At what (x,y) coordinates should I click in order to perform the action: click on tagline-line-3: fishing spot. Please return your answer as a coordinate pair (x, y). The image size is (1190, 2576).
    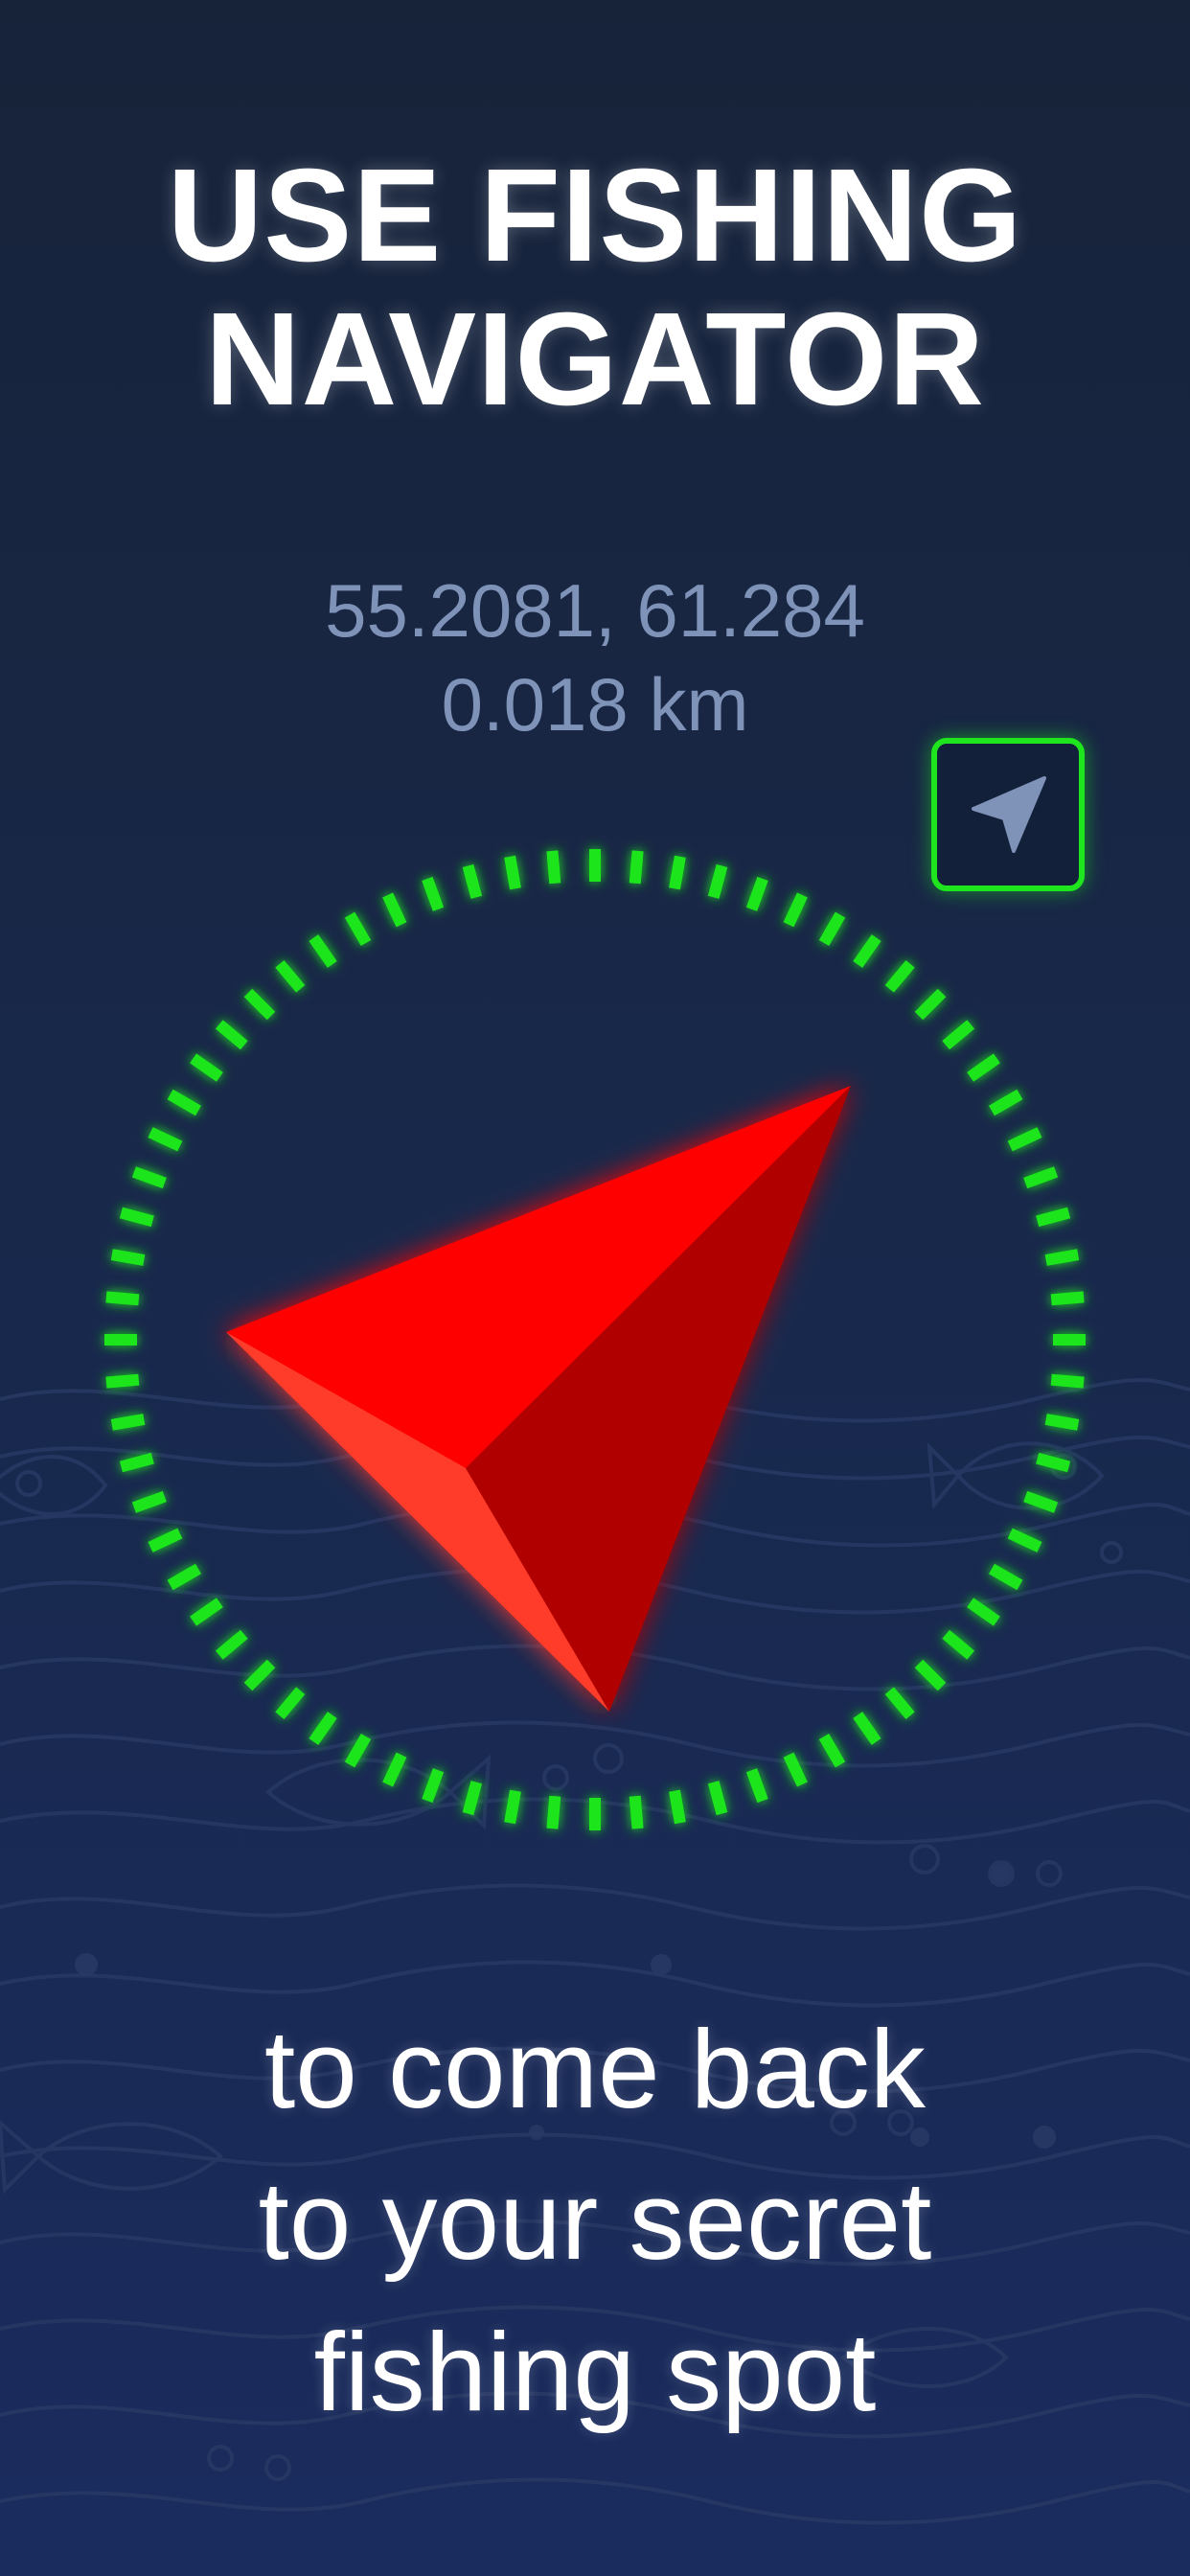
    Looking at the image, I should click on (595, 2372).